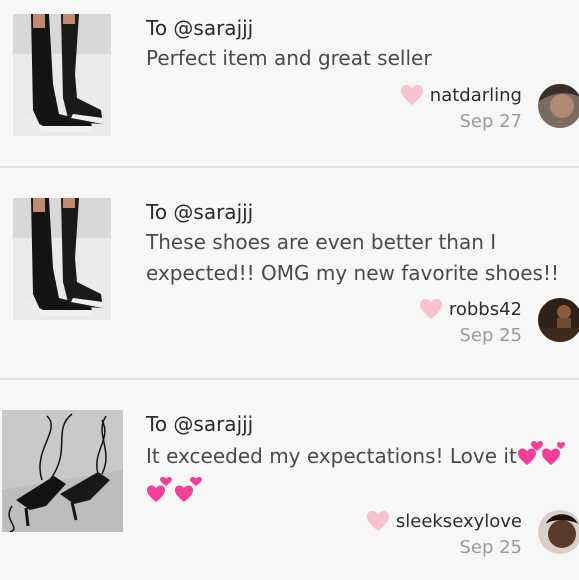  Describe the element at coordinates (490, 121) in the screenshot. I see `review-date: Sep 27` at that location.